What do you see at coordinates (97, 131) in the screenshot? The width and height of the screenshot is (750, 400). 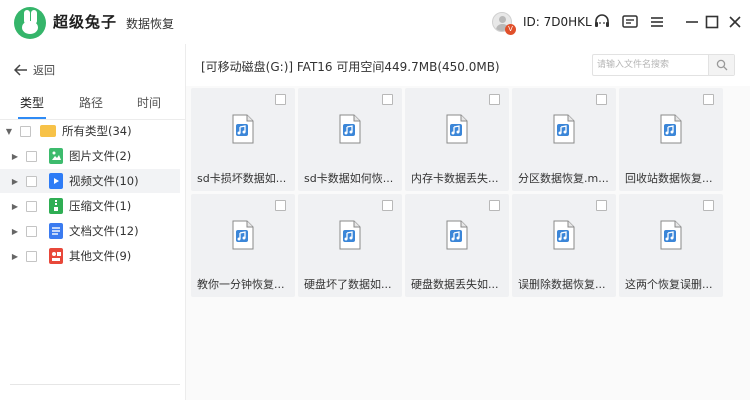 I see `tree-item-label: 所有类型(34)` at bounding box center [97, 131].